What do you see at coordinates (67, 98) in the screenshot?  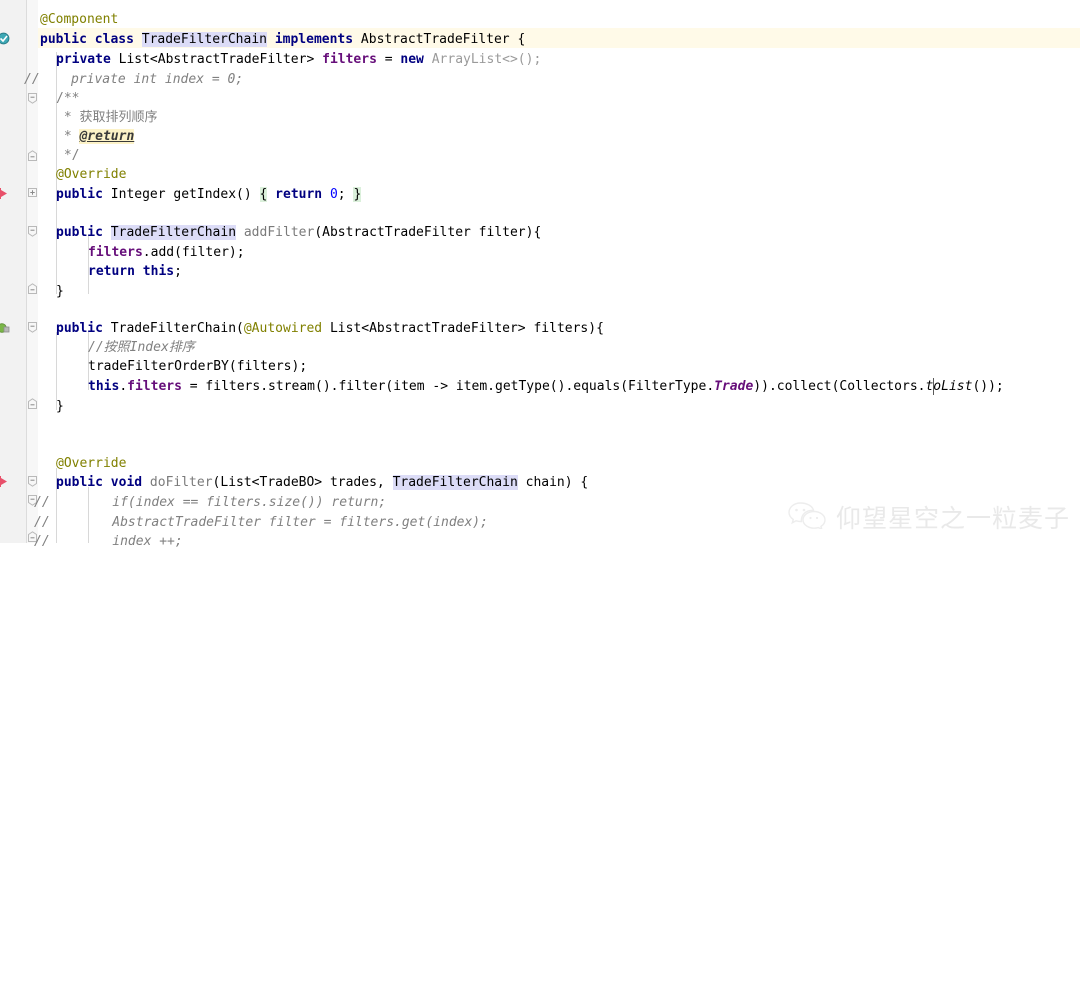 I see `code-line-5: /**` at bounding box center [67, 98].